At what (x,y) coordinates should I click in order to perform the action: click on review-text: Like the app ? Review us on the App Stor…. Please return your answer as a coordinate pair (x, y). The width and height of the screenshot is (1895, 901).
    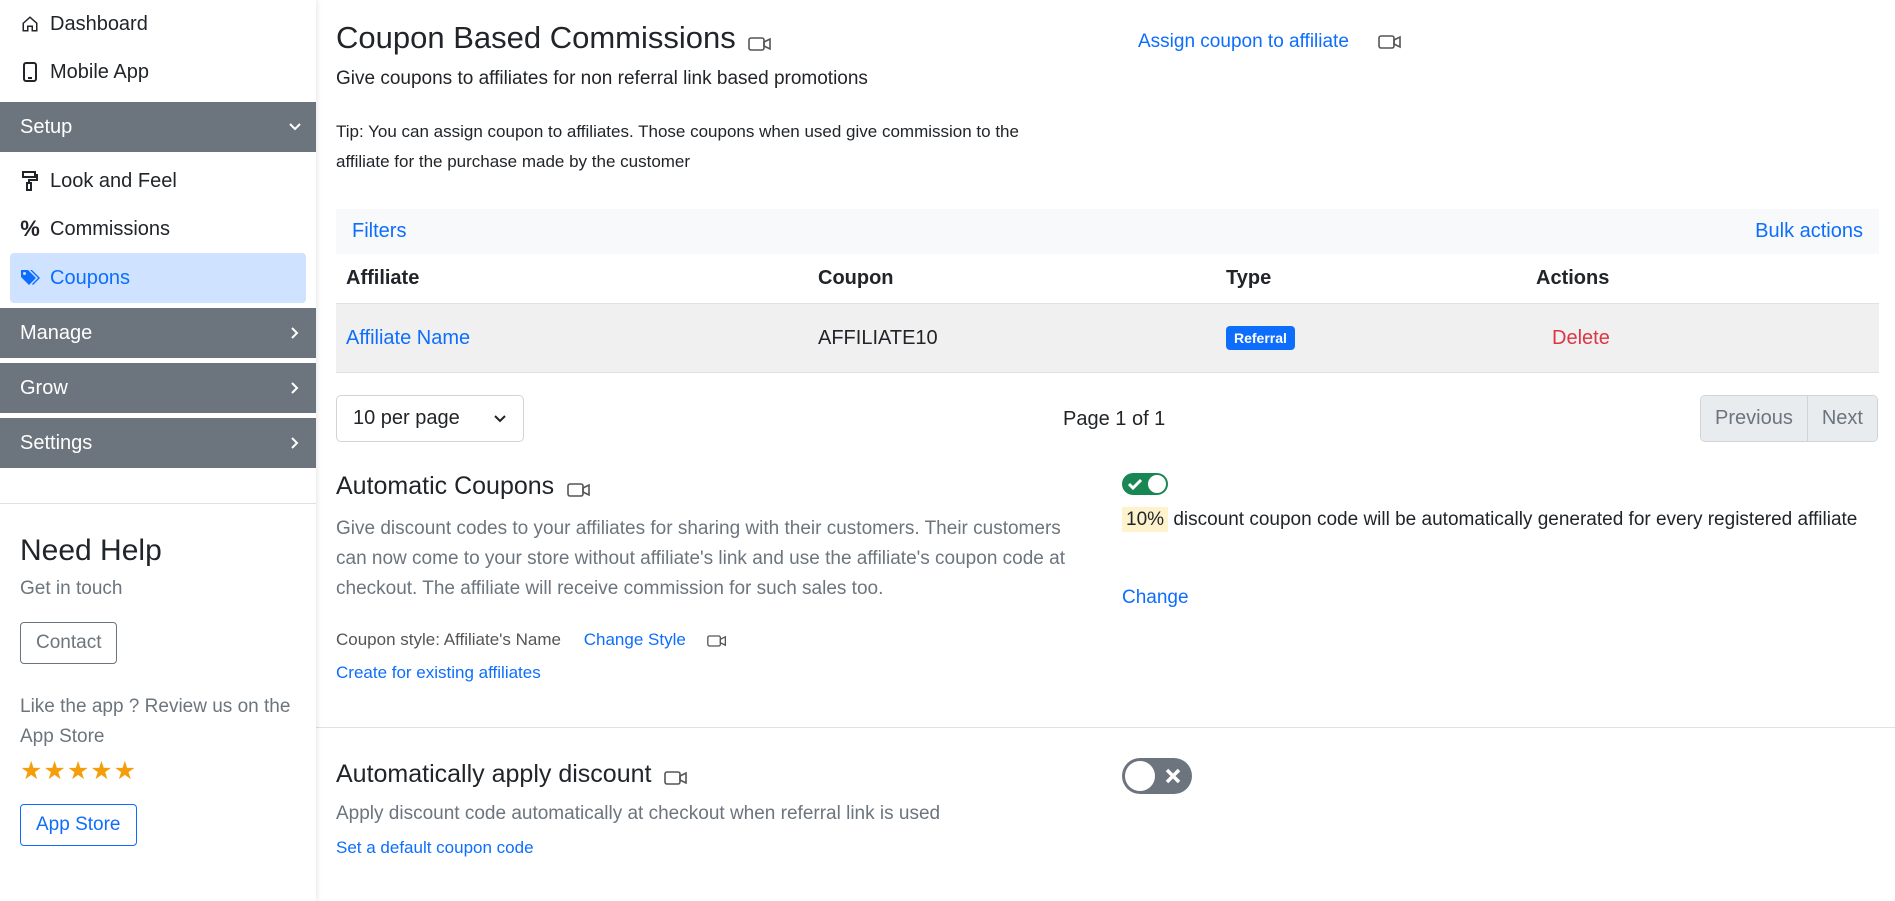
    Looking at the image, I should click on (155, 721).